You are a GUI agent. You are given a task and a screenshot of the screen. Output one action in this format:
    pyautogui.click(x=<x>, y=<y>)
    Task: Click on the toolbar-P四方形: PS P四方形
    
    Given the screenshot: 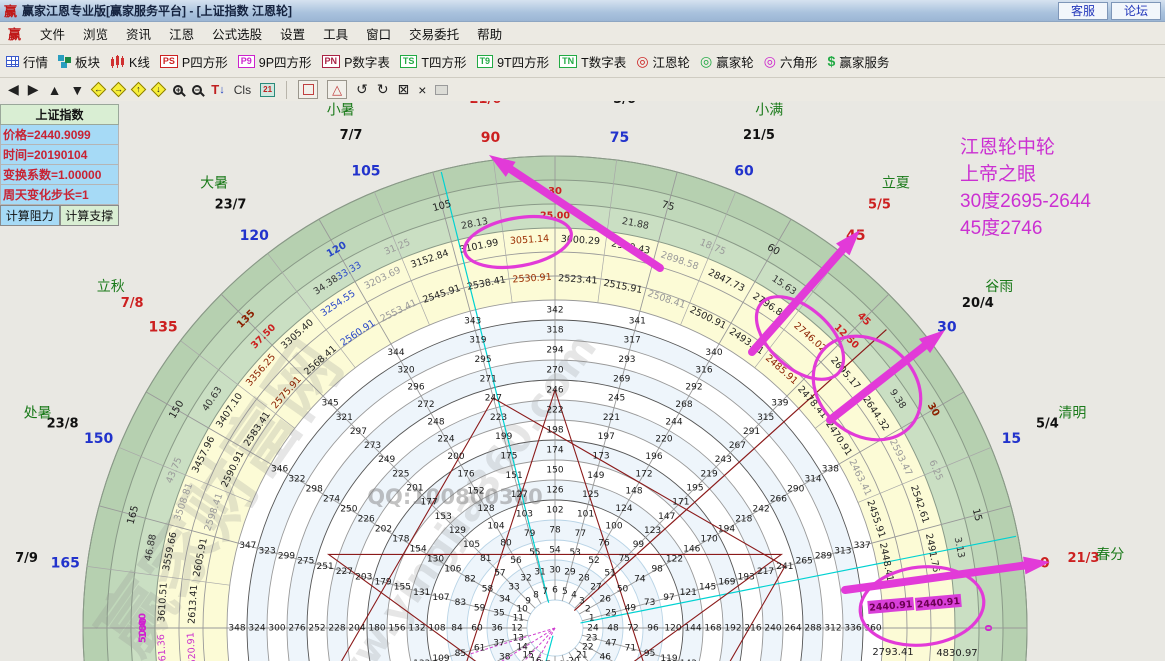 What is the action you would take?
    pyautogui.click(x=193, y=61)
    